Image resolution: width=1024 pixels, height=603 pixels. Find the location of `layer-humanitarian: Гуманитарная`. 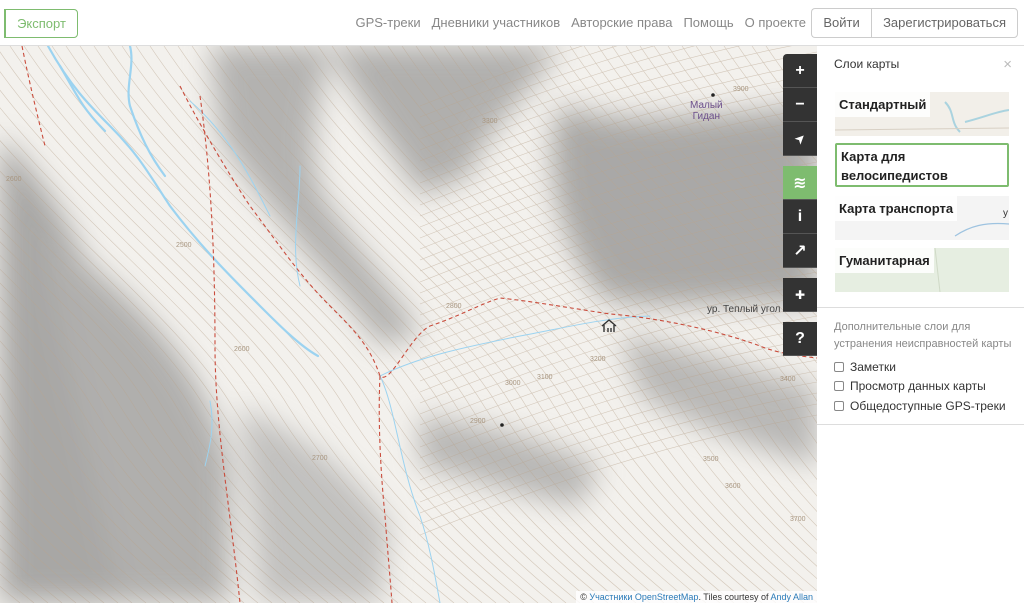

layer-humanitarian: Гуманитарная is located at coordinates (922, 270).